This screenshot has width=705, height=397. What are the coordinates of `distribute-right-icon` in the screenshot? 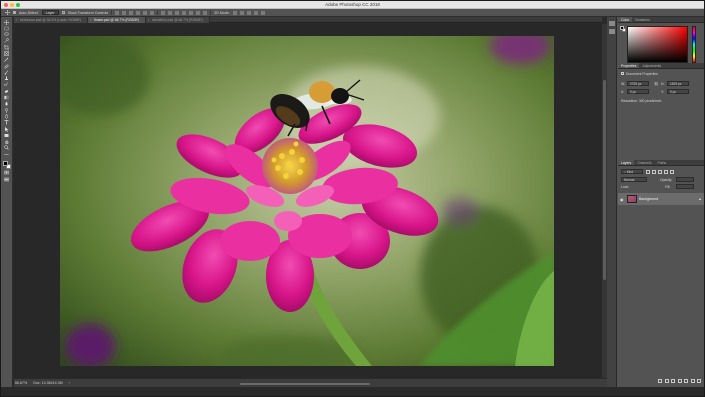 It's located at (198, 12).